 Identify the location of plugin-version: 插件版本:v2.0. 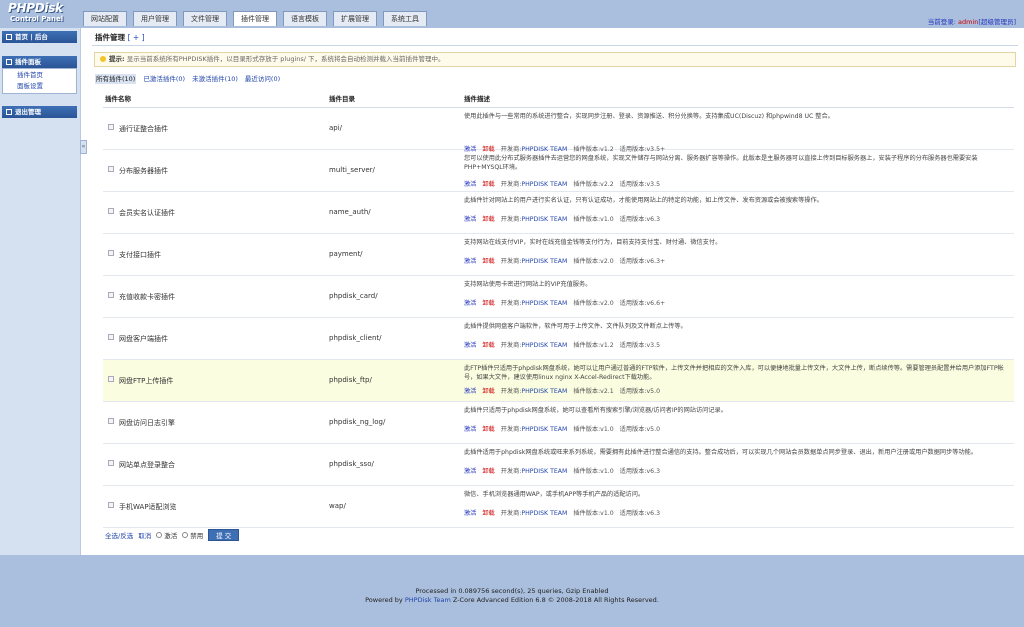
(593, 261).